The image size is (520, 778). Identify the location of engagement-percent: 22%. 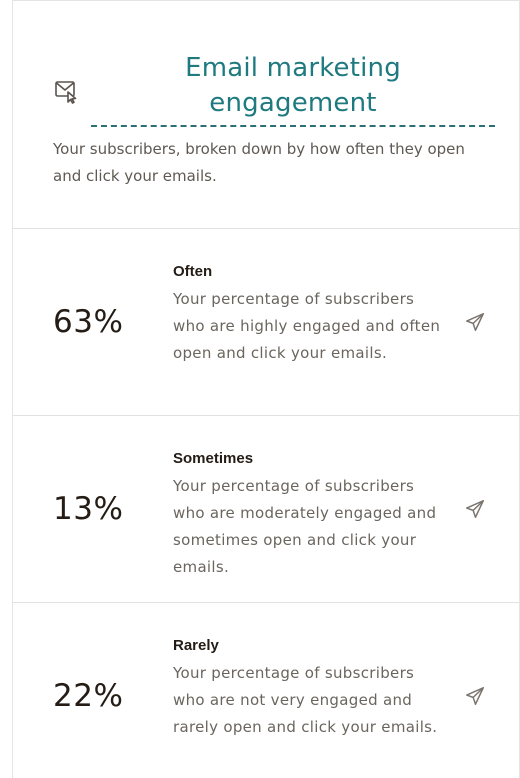
(88, 696).